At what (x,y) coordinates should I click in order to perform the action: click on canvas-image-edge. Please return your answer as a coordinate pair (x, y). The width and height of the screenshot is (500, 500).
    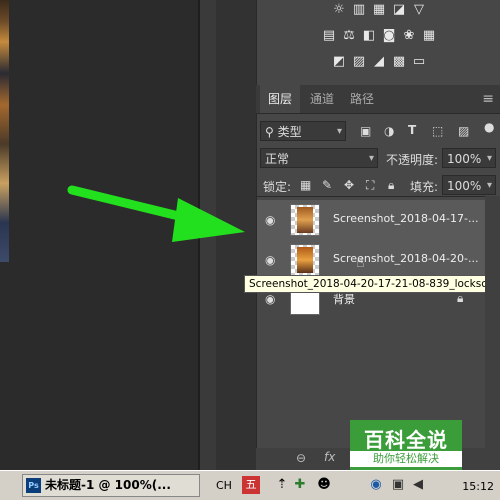
    Looking at the image, I should click on (4, 131).